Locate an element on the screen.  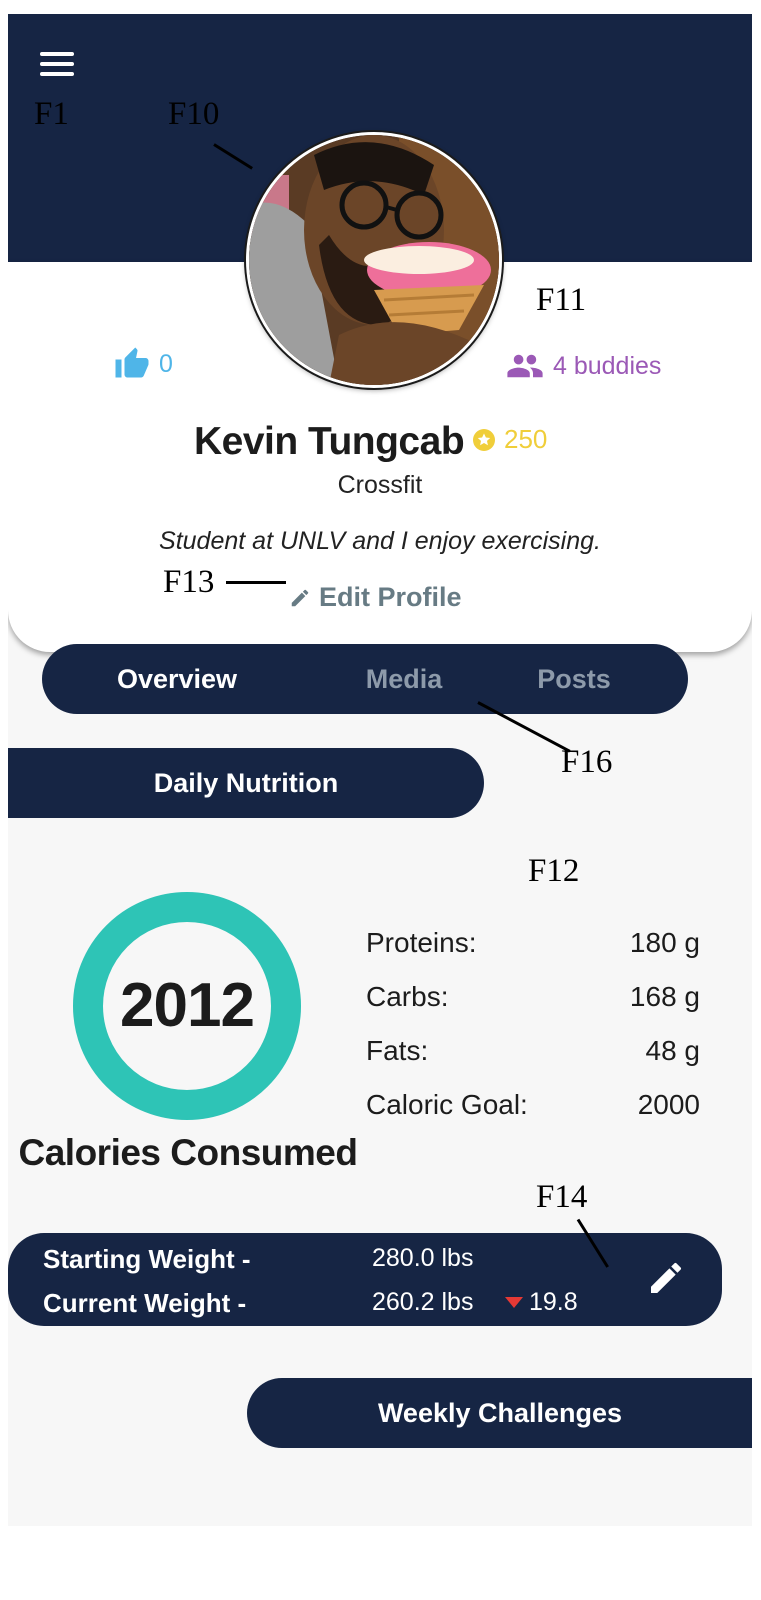
likes-count: 0 is located at coordinates (166, 363).